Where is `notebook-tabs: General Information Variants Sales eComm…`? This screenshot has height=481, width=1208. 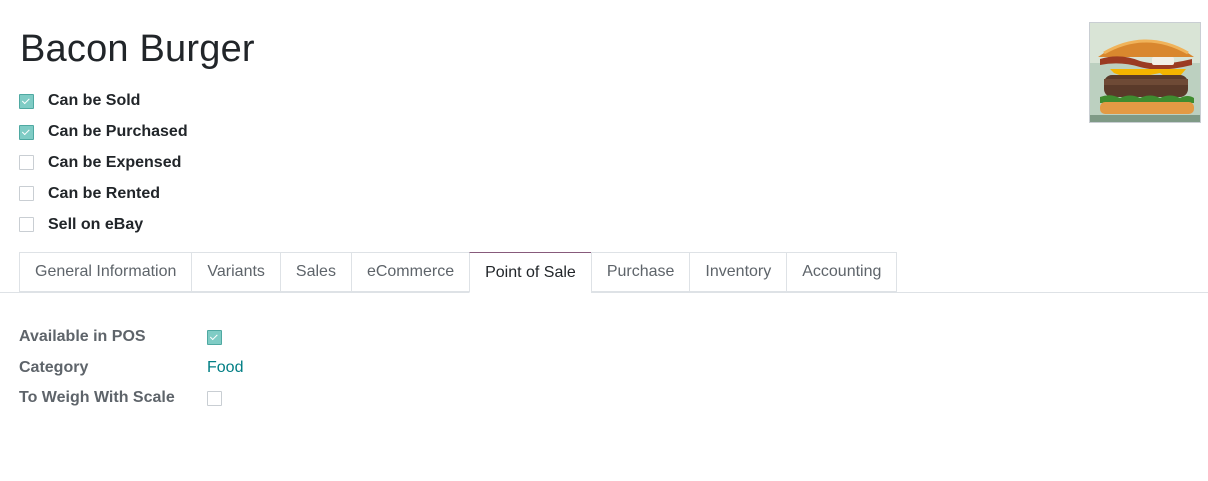 notebook-tabs: General Information Variants Sales eComm… is located at coordinates (458, 272).